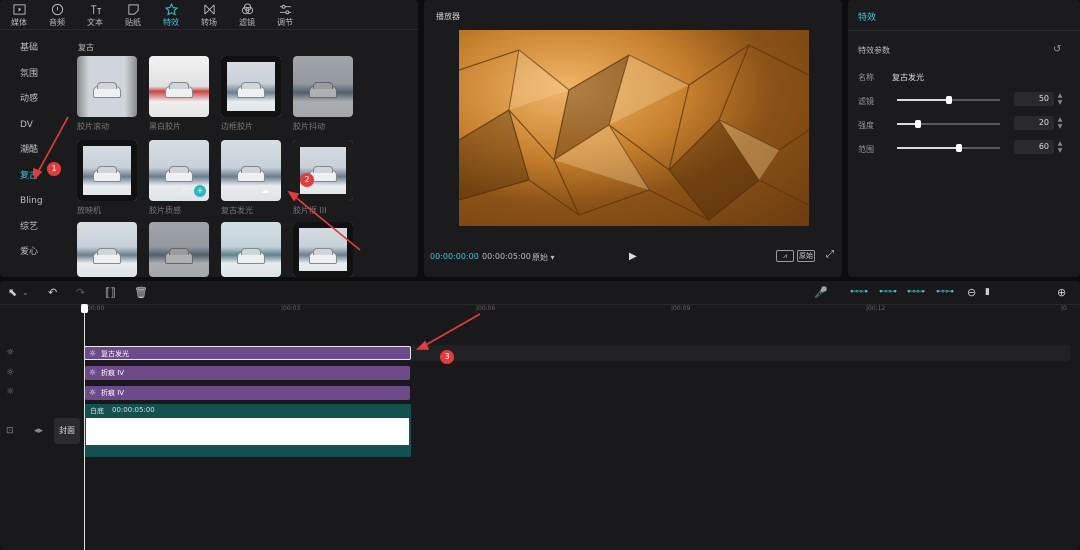 The width and height of the screenshot is (1080, 550). What do you see at coordinates (447, 357) in the screenshot?
I see `annotation-badge: 3` at bounding box center [447, 357].